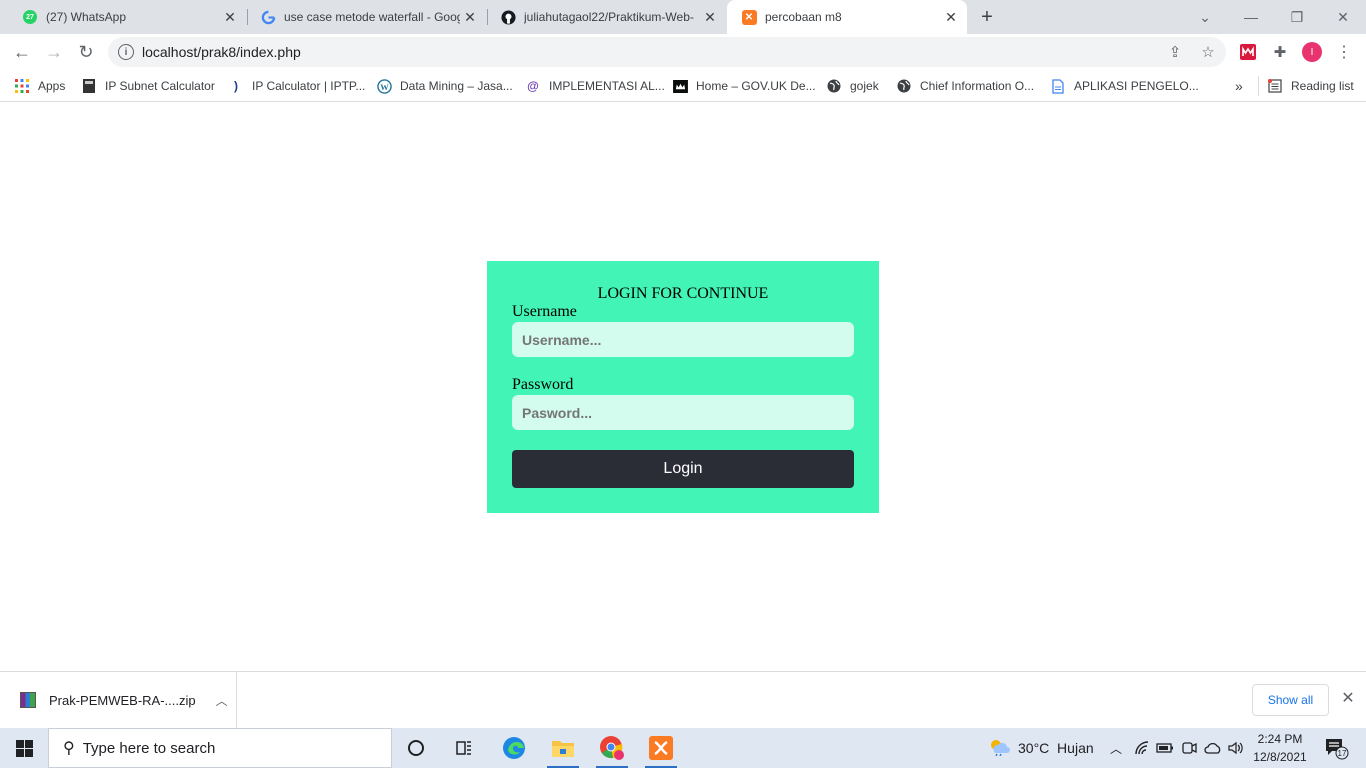  I want to click on battery-icon, so click(1165, 748).